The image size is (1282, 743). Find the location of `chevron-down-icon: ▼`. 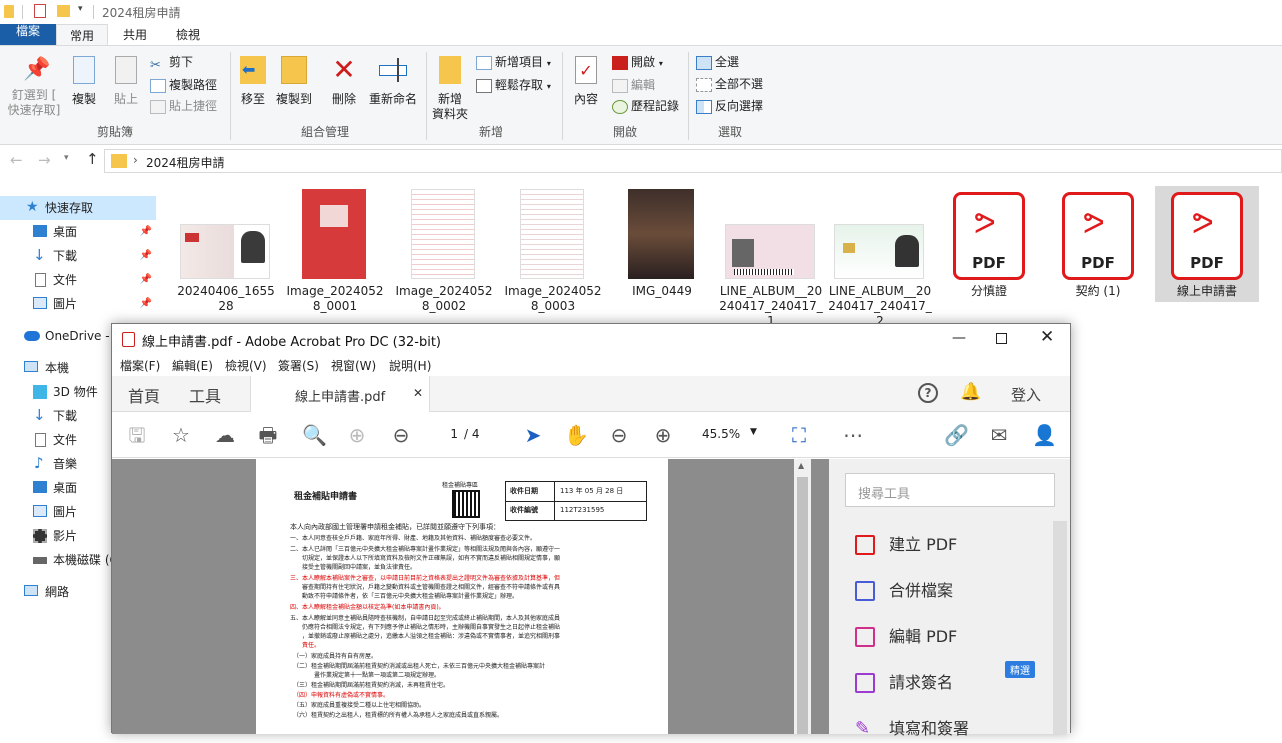

chevron-down-icon: ▼ is located at coordinates (753, 432).